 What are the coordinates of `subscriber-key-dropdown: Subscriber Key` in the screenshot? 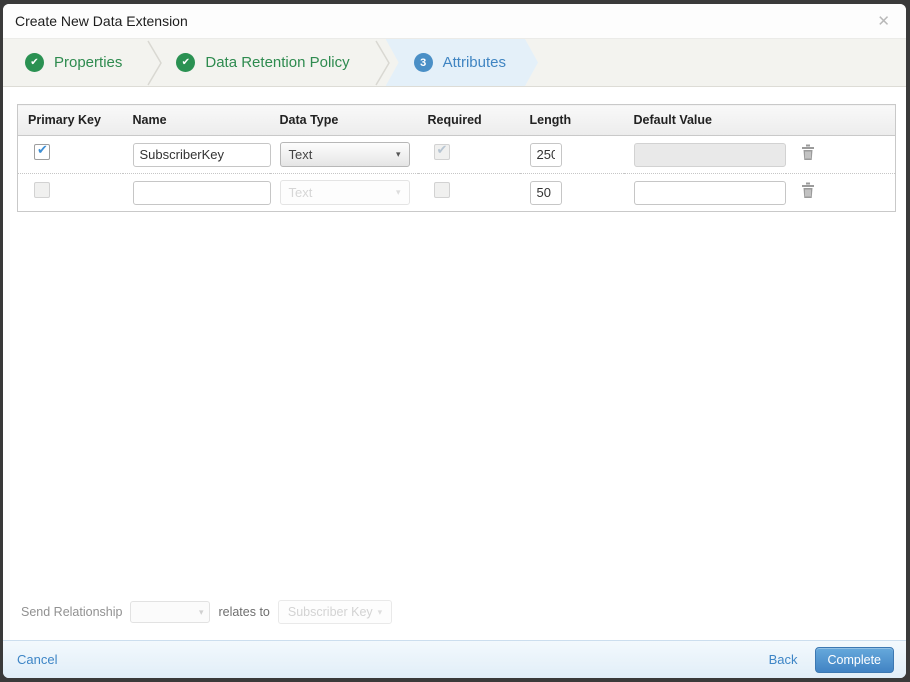 It's located at (335, 612).